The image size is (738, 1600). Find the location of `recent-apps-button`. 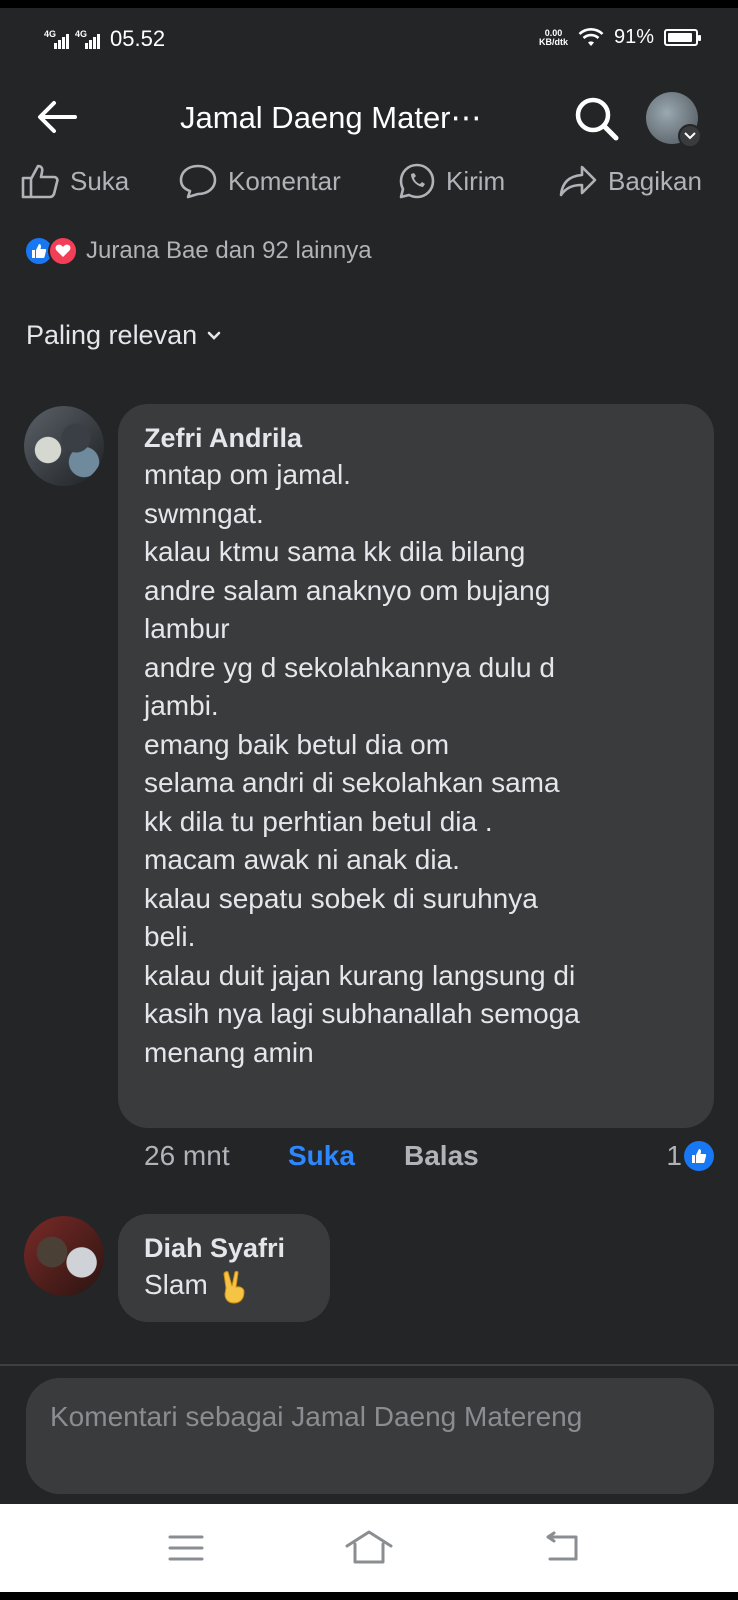

recent-apps-button is located at coordinates (186, 1548).